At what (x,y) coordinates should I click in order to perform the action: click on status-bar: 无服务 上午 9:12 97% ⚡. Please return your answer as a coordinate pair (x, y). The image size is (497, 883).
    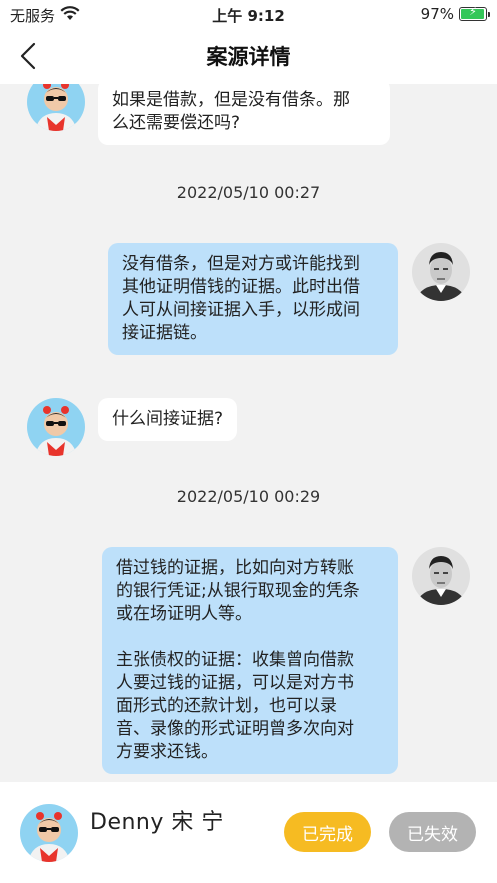
    Looking at the image, I should click on (248, 14).